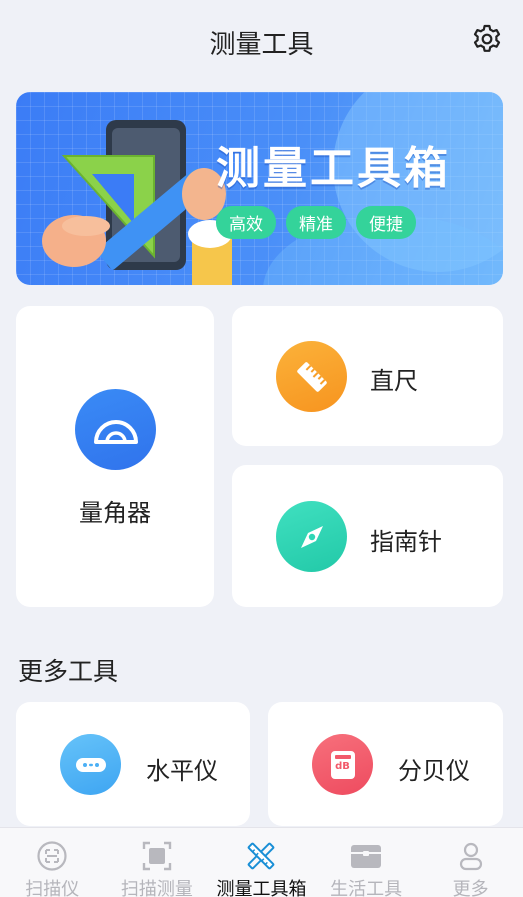 The width and height of the screenshot is (523, 897). What do you see at coordinates (367, 376) in the screenshot?
I see `ruler-card: 直尺` at bounding box center [367, 376].